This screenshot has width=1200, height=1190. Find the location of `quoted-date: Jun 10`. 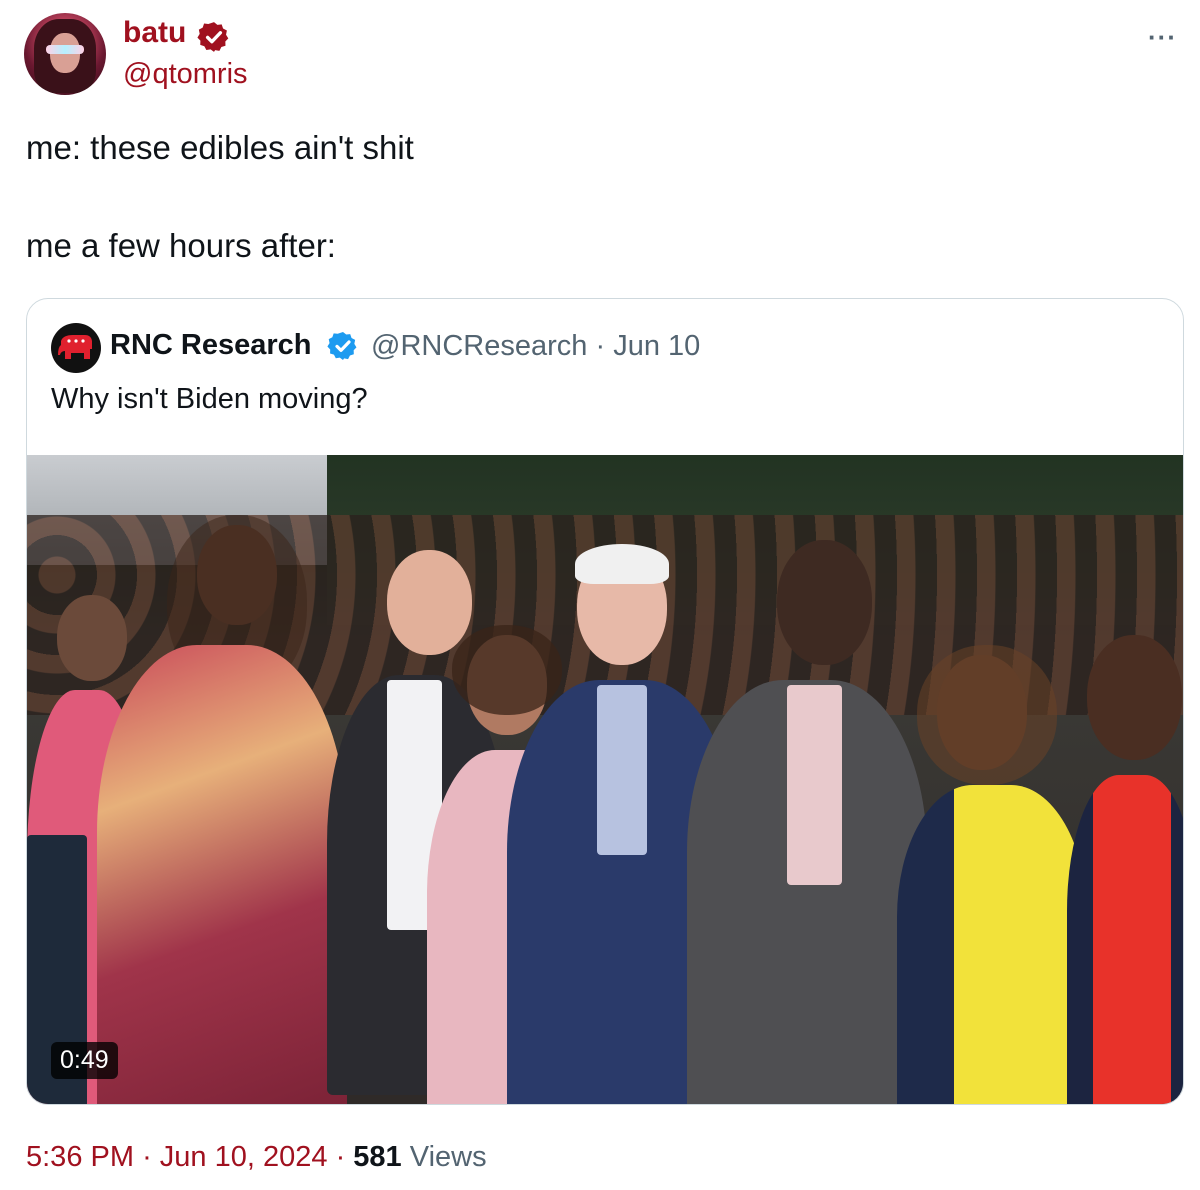

quoted-date: Jun 10 is located at coordinates (656, 346).